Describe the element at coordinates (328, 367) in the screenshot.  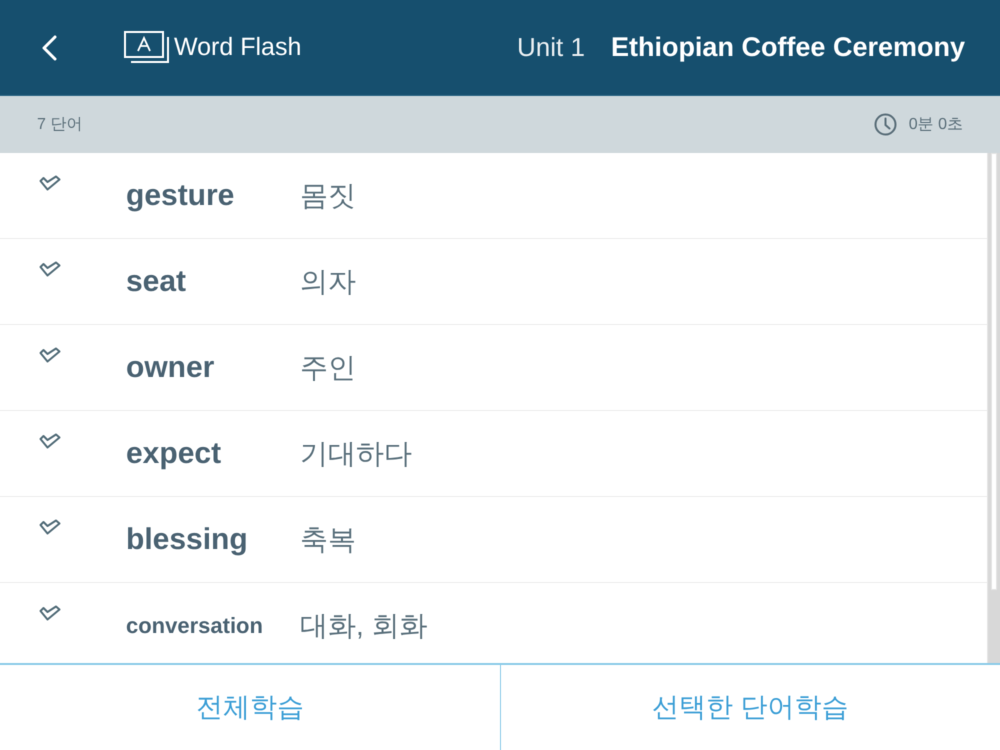
I see `korean-meaning: 주인` at that location.